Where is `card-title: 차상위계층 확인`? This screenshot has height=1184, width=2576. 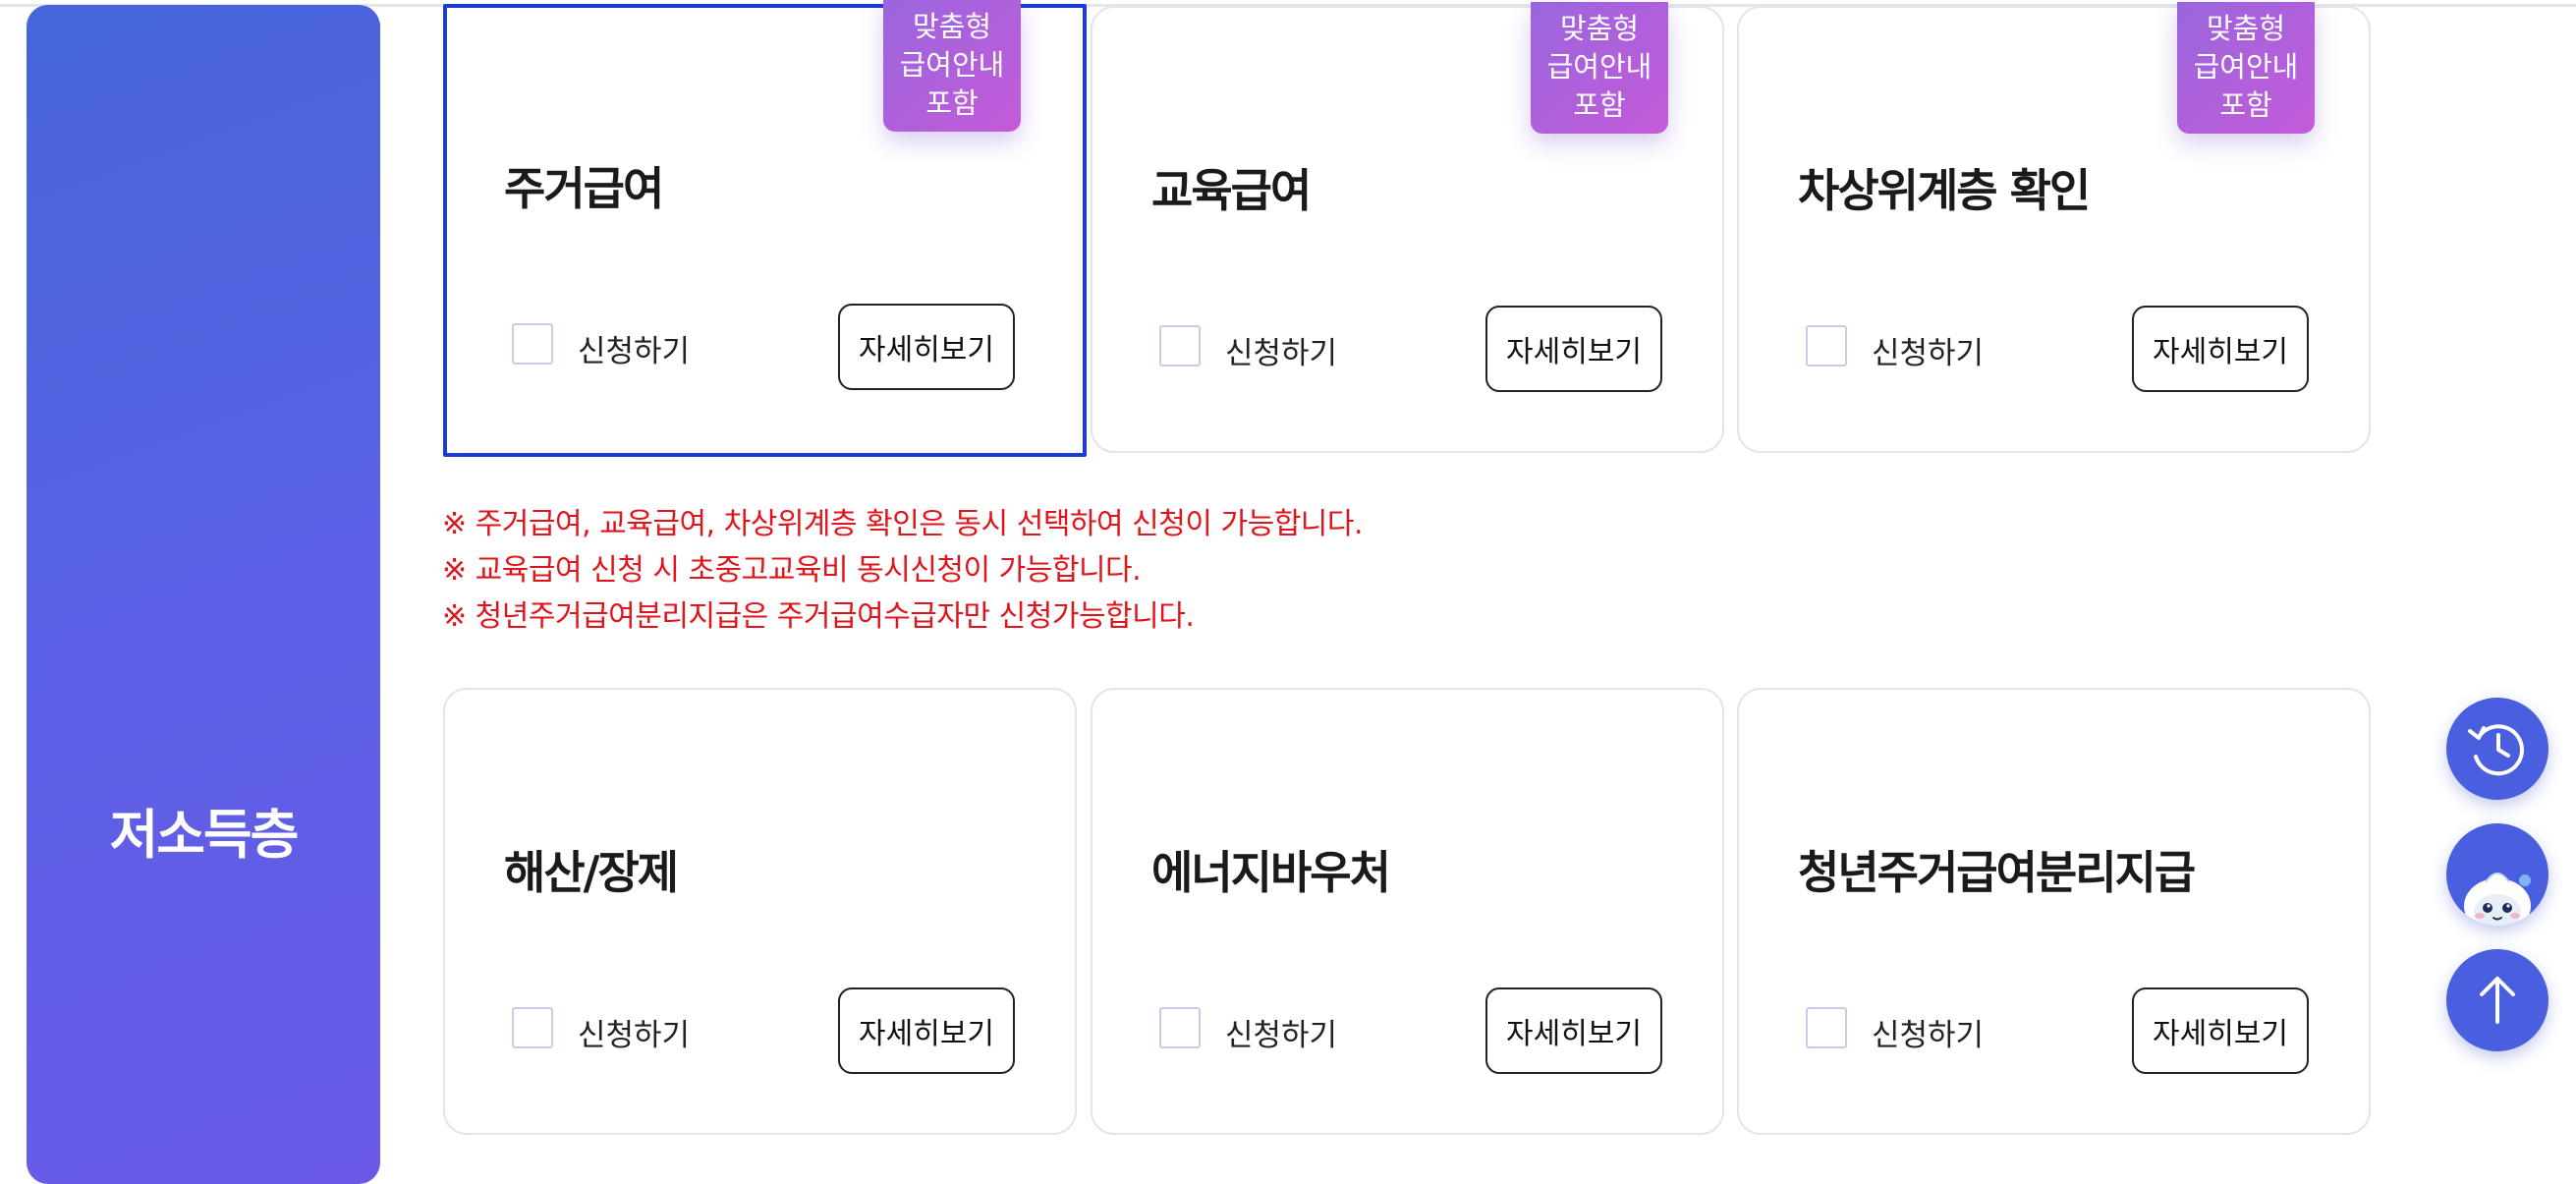
card-title: 차상위계층 확인 is located at coordinates (1944, 190).